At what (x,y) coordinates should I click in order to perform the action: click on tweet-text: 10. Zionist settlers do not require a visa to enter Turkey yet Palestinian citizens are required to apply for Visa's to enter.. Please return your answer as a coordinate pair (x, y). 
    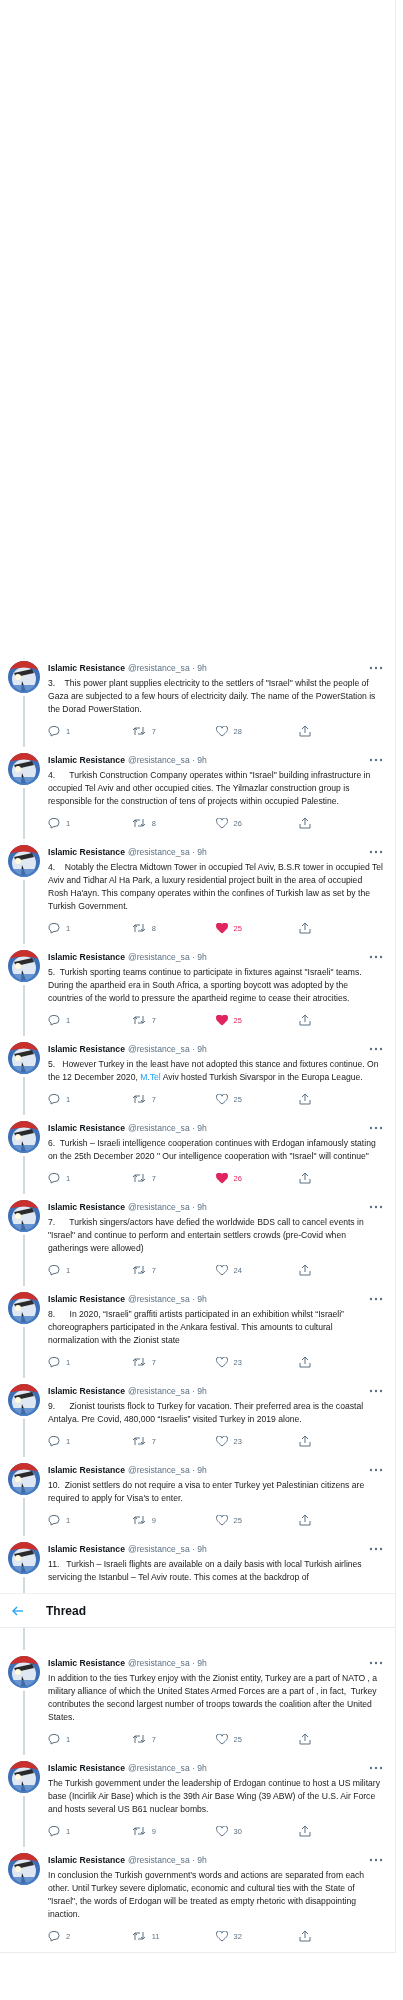
    Looking at the image, I should click on (207, 1492).